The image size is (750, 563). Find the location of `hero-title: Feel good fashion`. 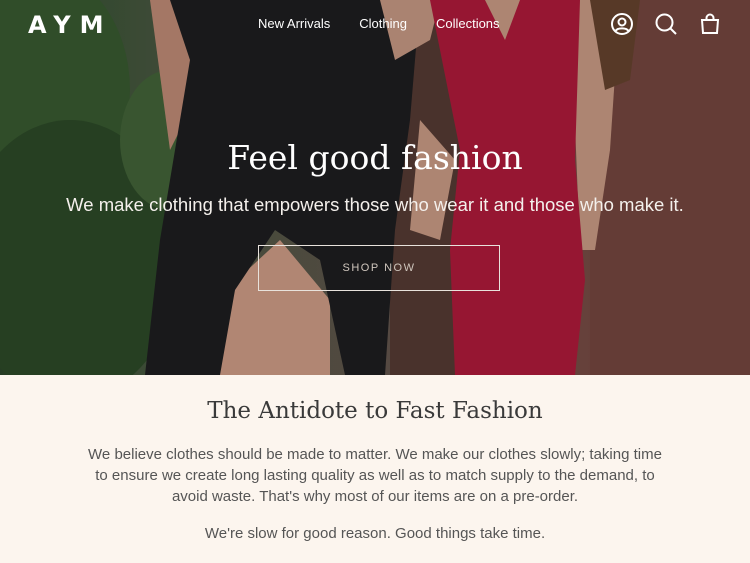

hero-title: Feel good fashion is located at coordinates (375, 157).